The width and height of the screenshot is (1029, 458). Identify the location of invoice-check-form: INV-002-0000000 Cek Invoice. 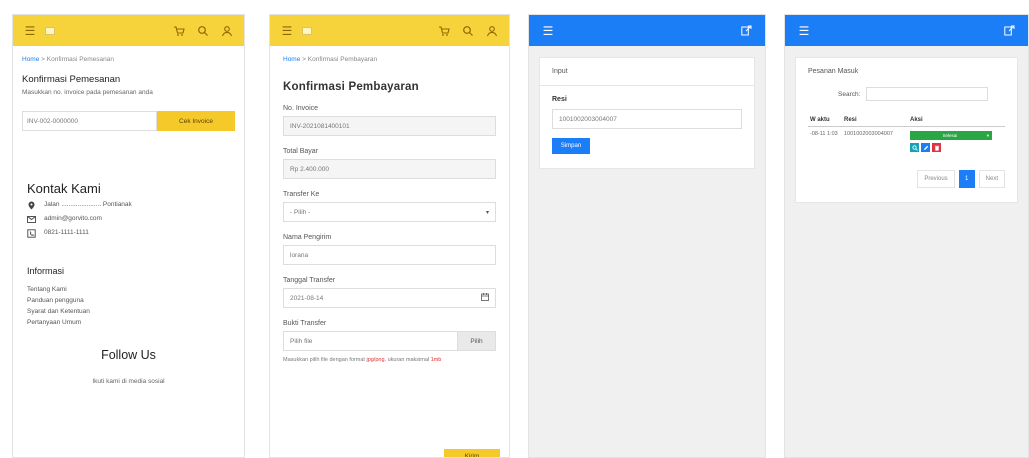
(128, 121).